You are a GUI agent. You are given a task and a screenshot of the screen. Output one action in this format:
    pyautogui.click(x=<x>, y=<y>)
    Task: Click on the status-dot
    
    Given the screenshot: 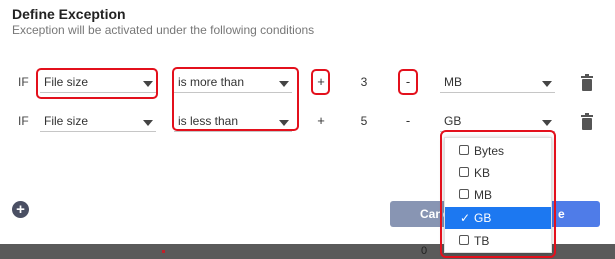 What is the action you would take?
    pyautogui.click(x=163, y=251)
    